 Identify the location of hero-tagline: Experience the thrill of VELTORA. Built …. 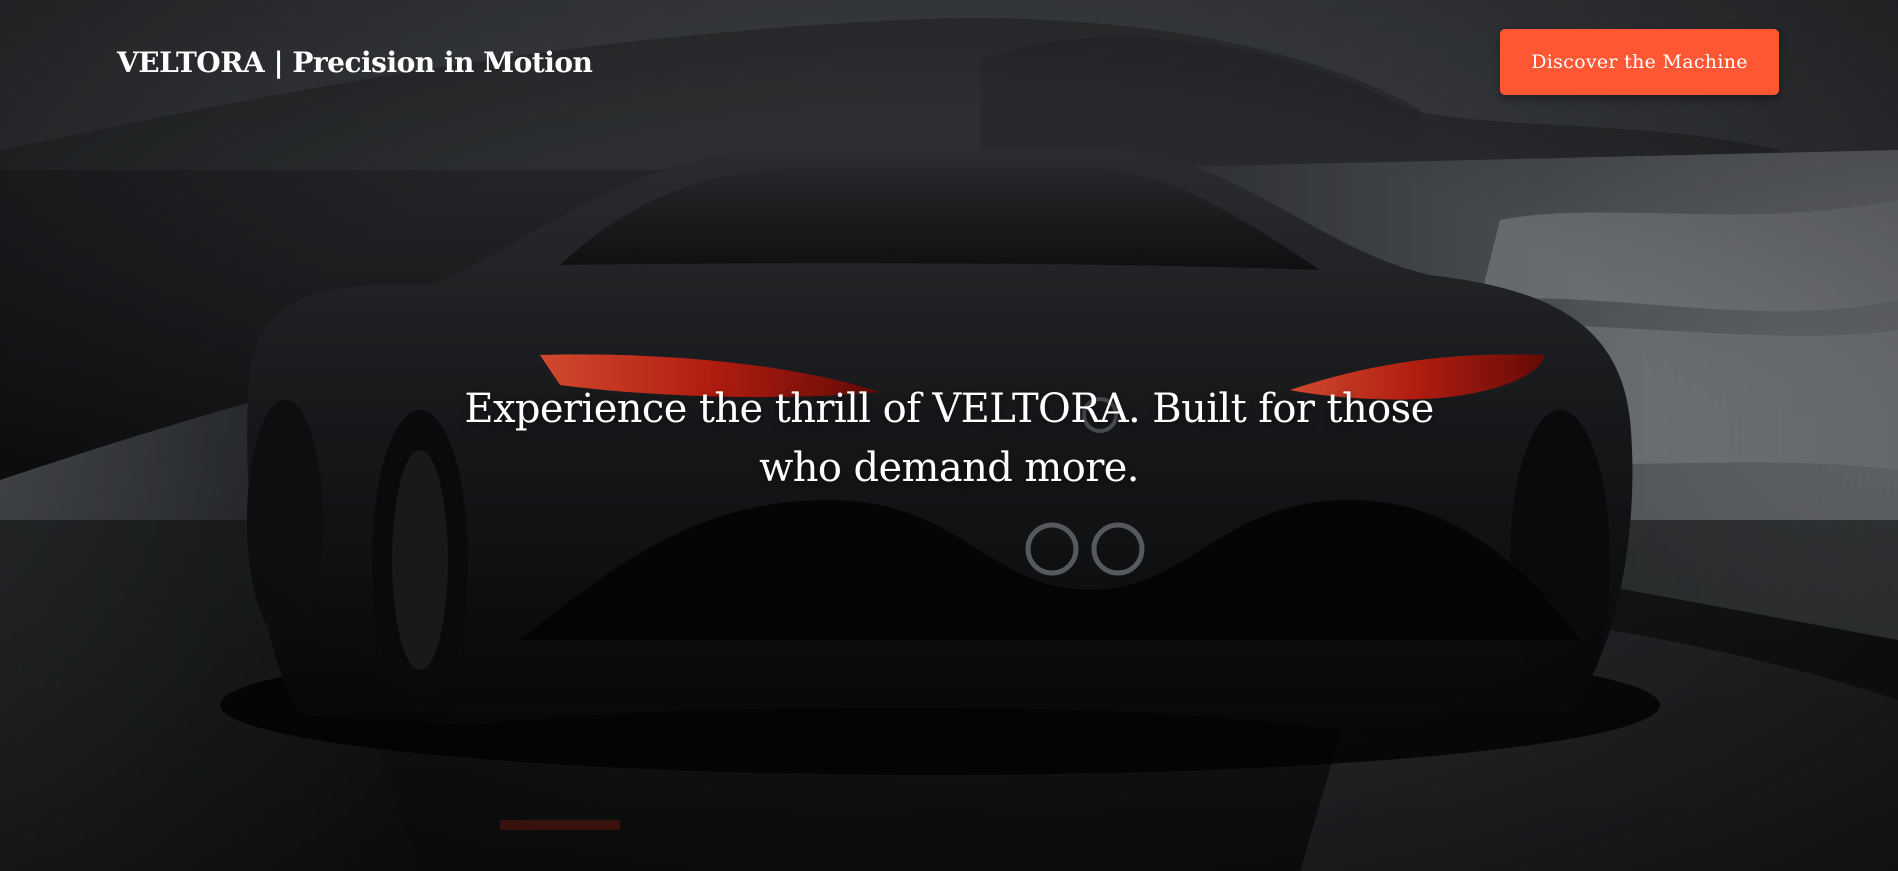
(949, 438).